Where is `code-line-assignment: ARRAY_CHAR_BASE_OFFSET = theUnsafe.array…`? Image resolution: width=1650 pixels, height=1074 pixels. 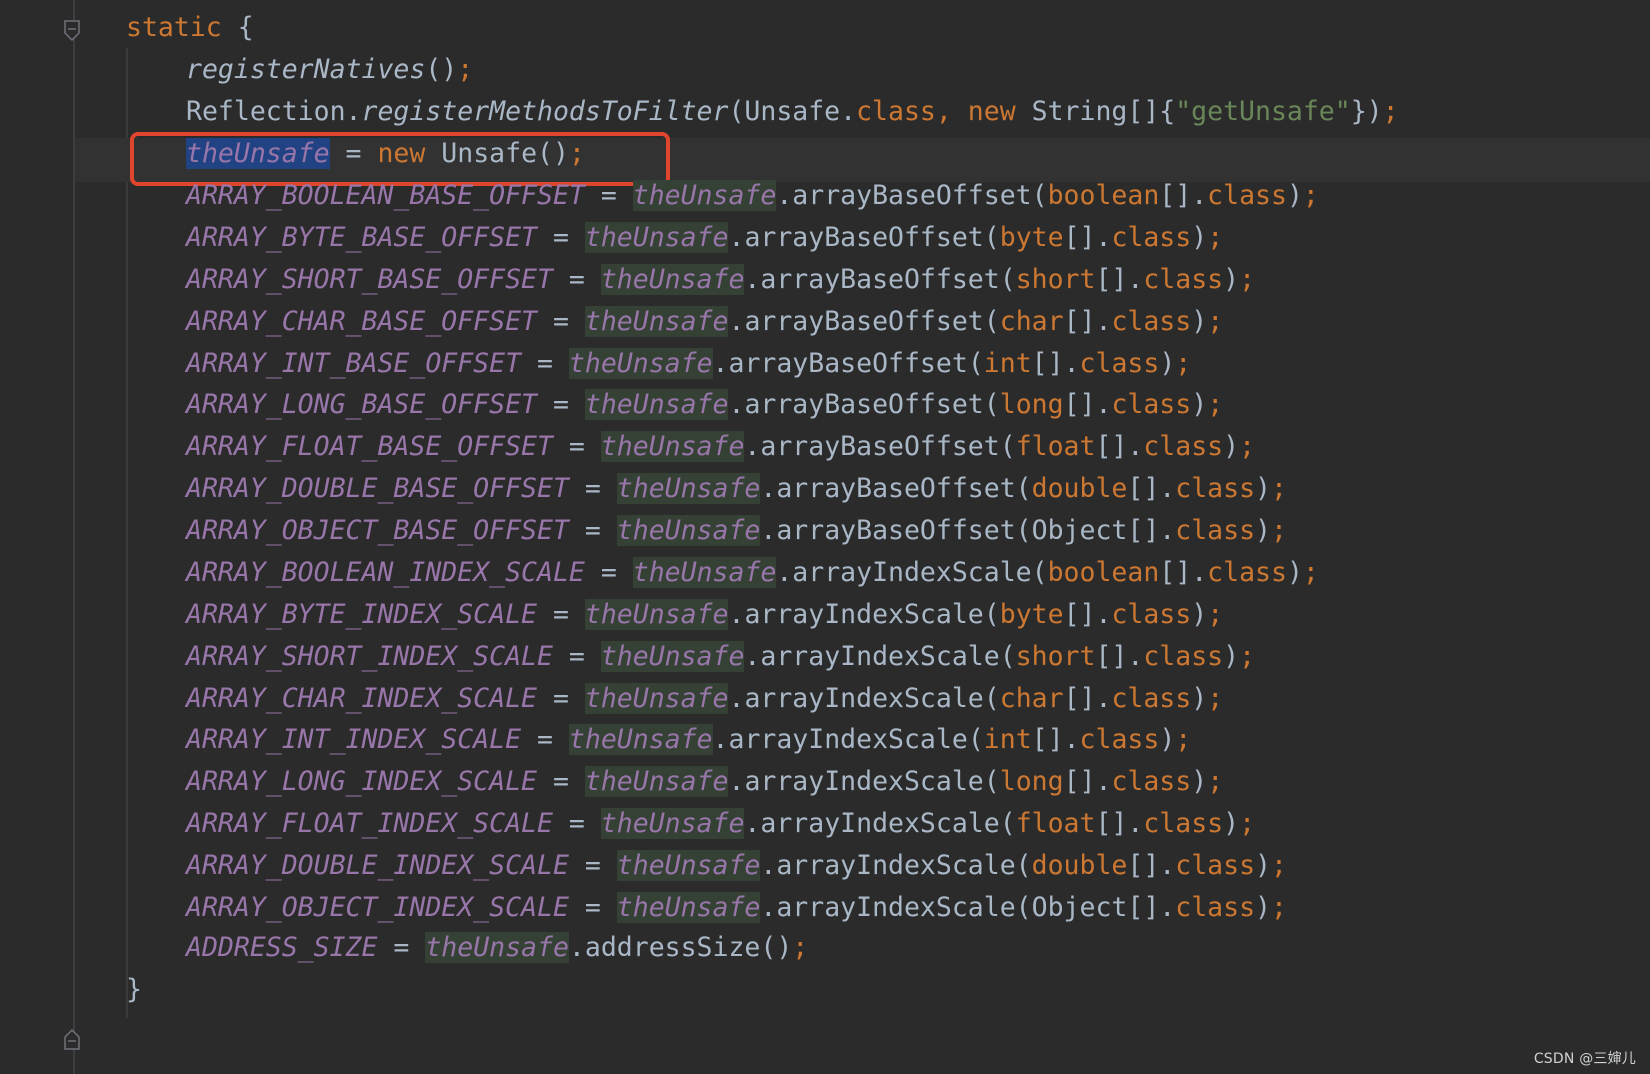
code-line-assignment: ARRAY_CHAR_BASE_OFFSET = theUnsafe.array… is located at coordinates (704, 322).